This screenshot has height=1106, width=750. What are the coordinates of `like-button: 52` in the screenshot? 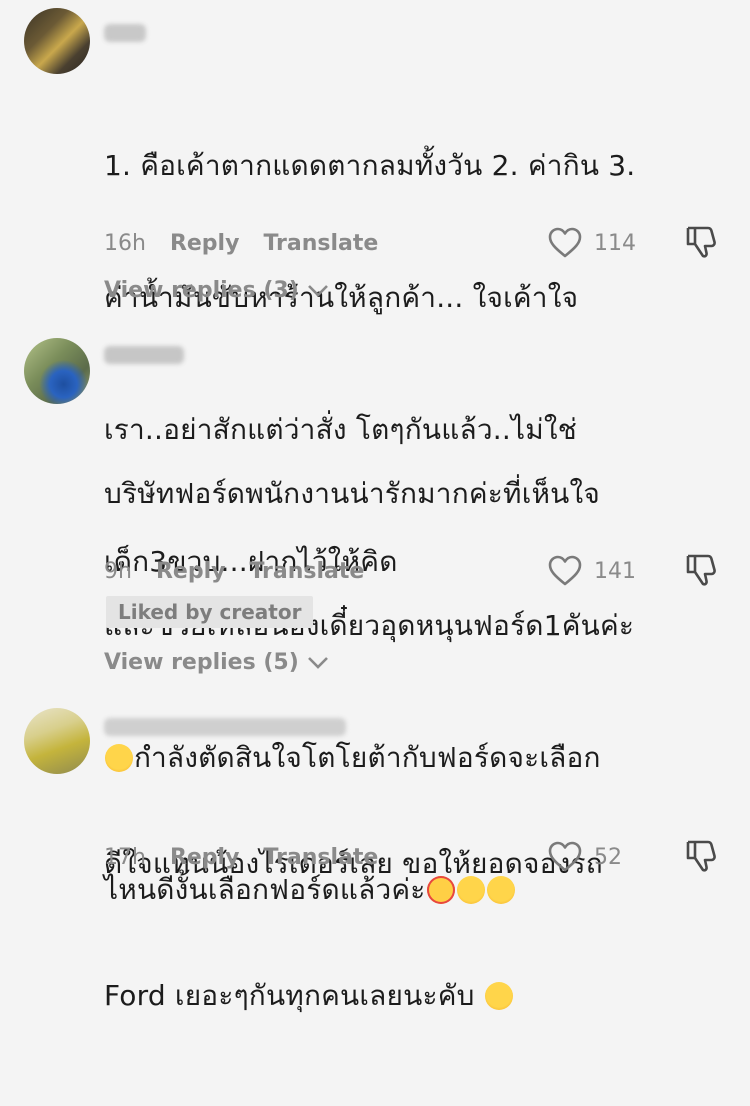 It's located at (585, 857).